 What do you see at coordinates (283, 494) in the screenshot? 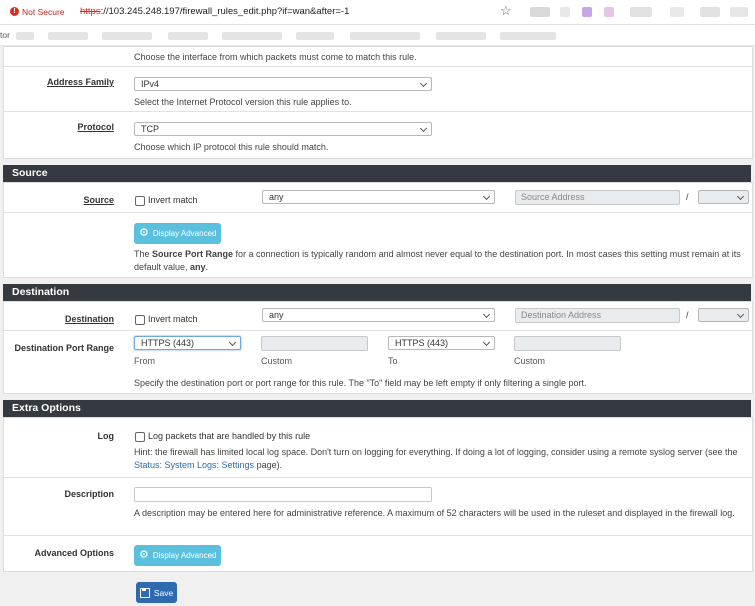
I see `description-input` at bounding box center [283, 494].